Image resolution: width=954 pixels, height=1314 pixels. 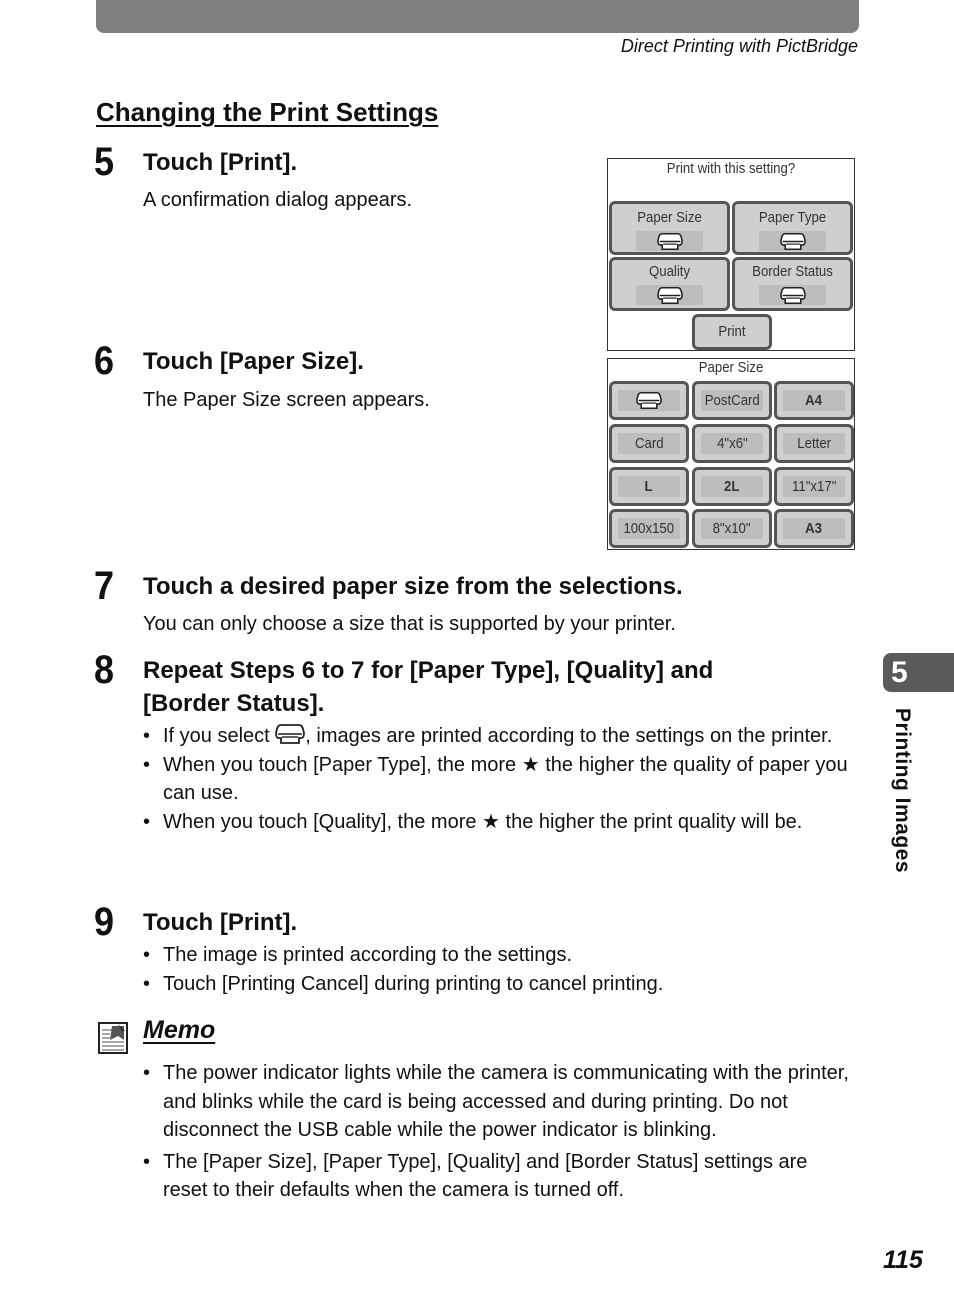 I want to click on bullet-text: If you select, so click(x=219, y=736).